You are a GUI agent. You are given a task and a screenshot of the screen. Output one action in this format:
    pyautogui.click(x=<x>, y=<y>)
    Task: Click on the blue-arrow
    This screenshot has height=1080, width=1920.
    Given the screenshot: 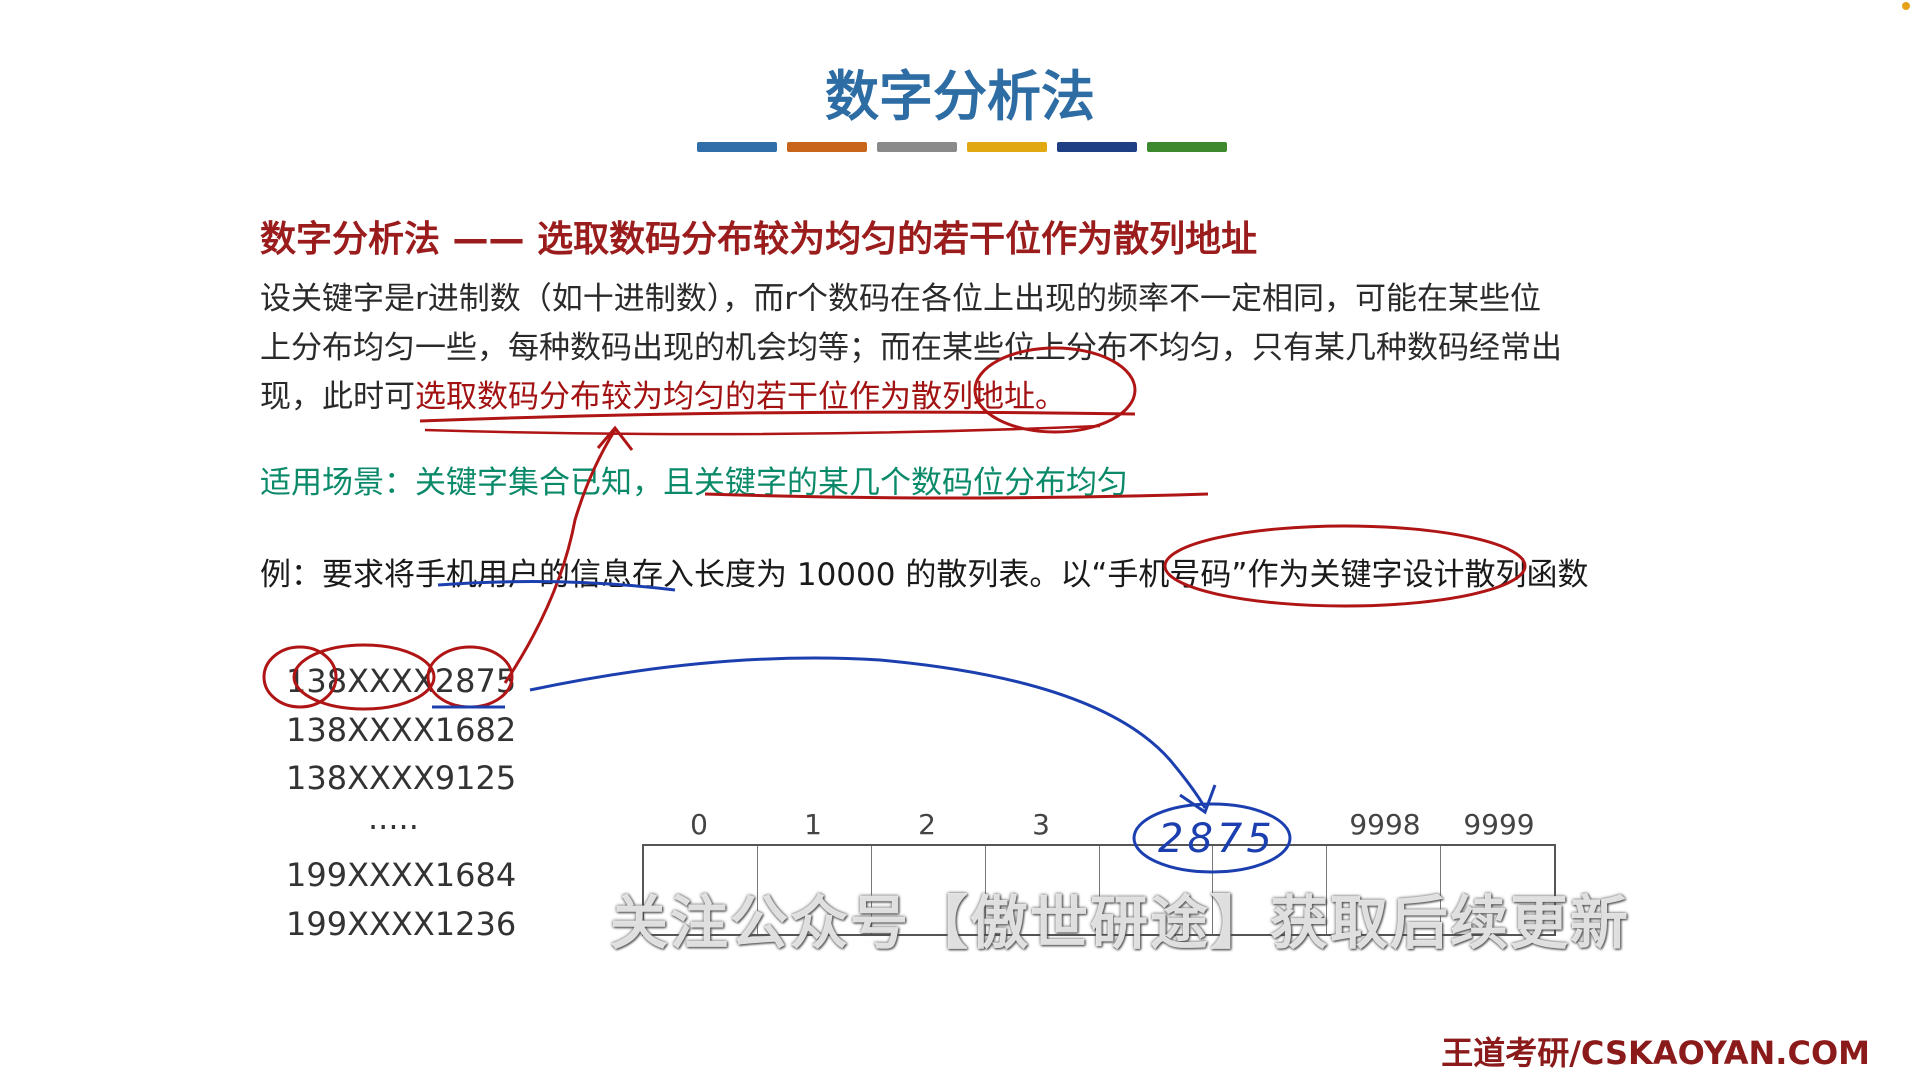 What is the action you would take?
    pyautogui.click(x=868, y=732)
    